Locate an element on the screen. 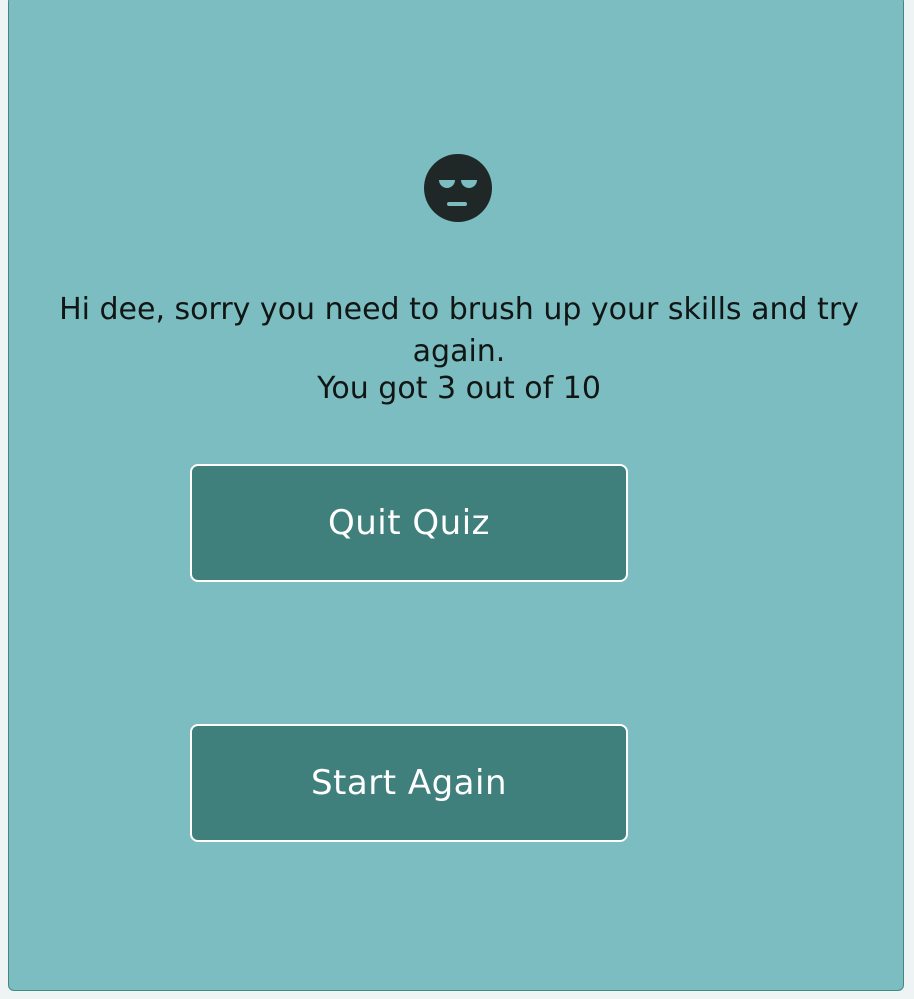 This screenshot has height=999, width=914. face-with-rolling-eyes-icon is located at coordinates (458, 188).